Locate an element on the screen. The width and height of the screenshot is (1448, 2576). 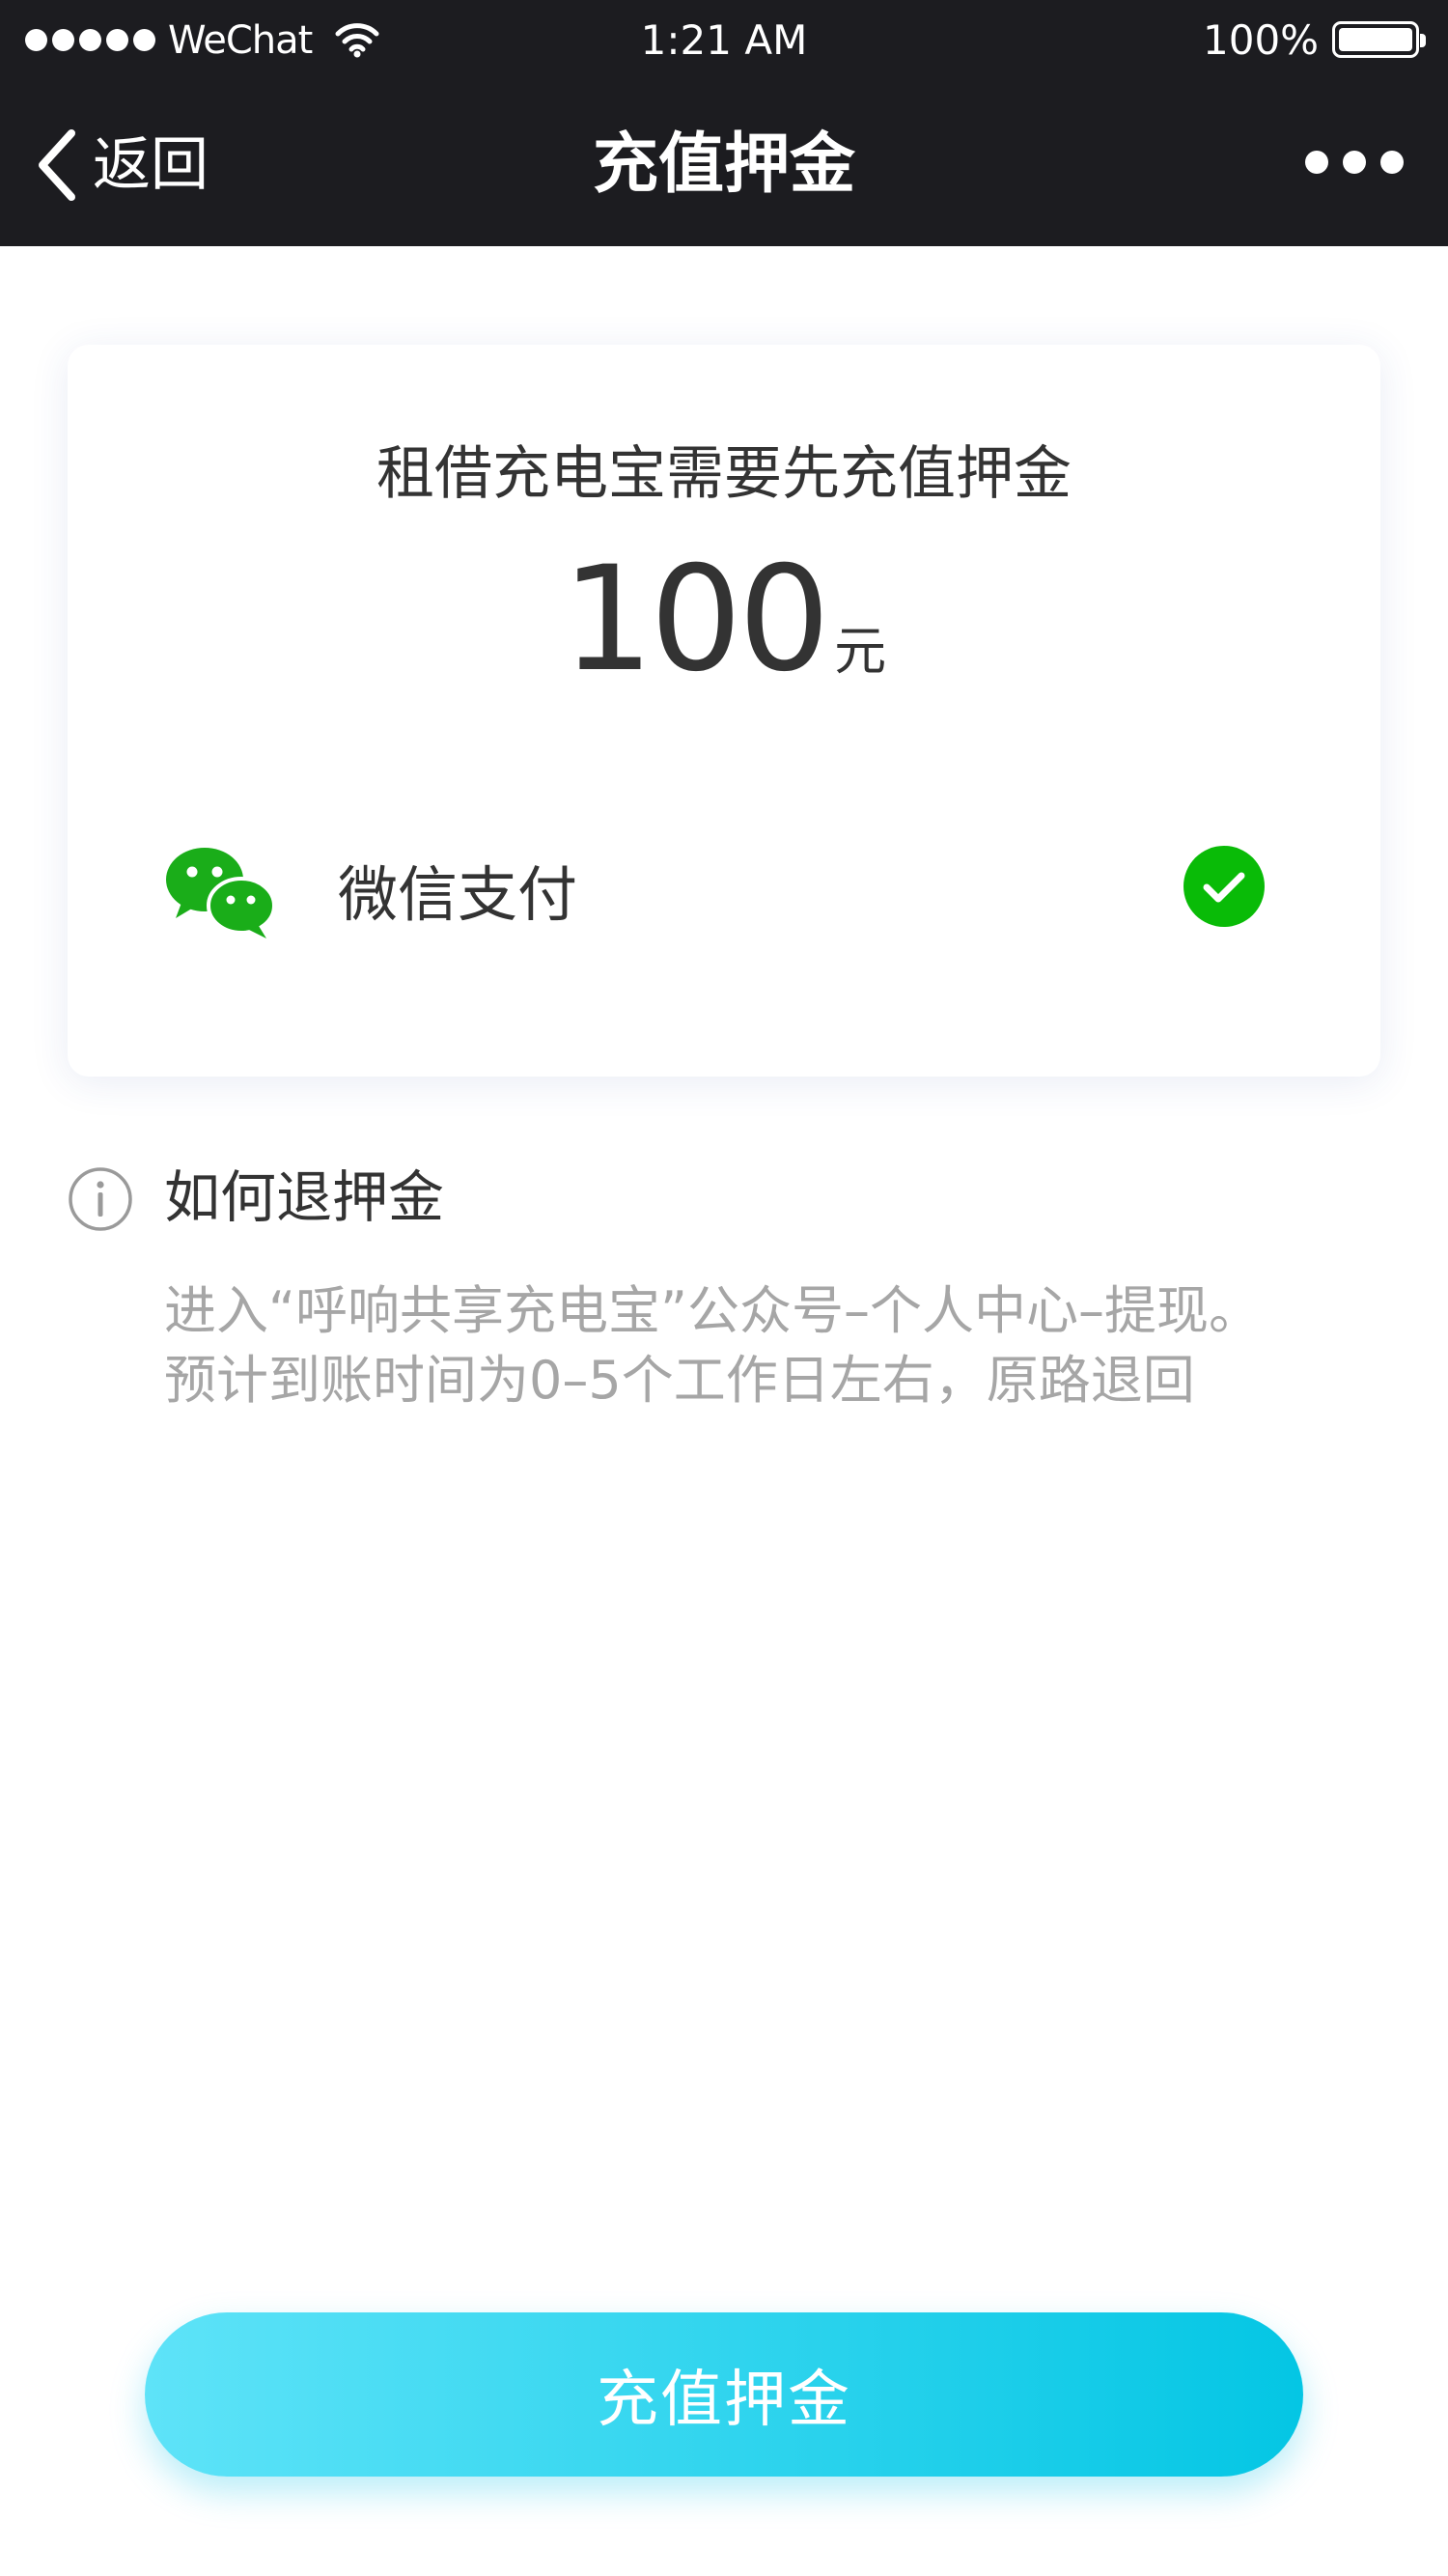
page-title: 充值押金 is located at coordinates (724, 165).